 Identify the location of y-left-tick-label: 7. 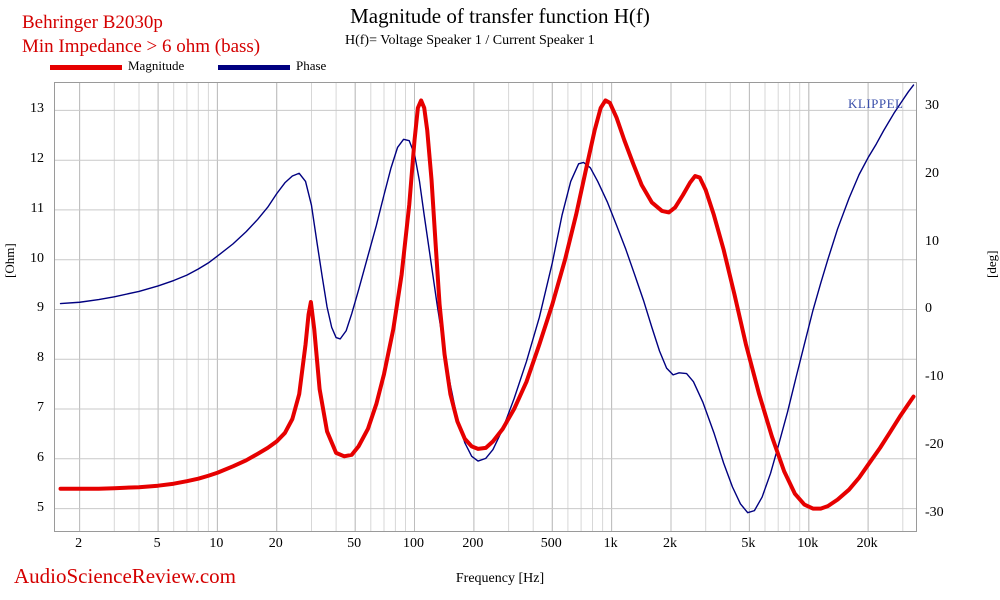
(40, 408).